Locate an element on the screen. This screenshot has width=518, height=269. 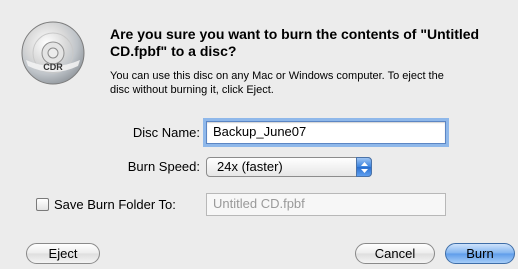
cancel-button: Cancel is located at coordinates (395, 253).